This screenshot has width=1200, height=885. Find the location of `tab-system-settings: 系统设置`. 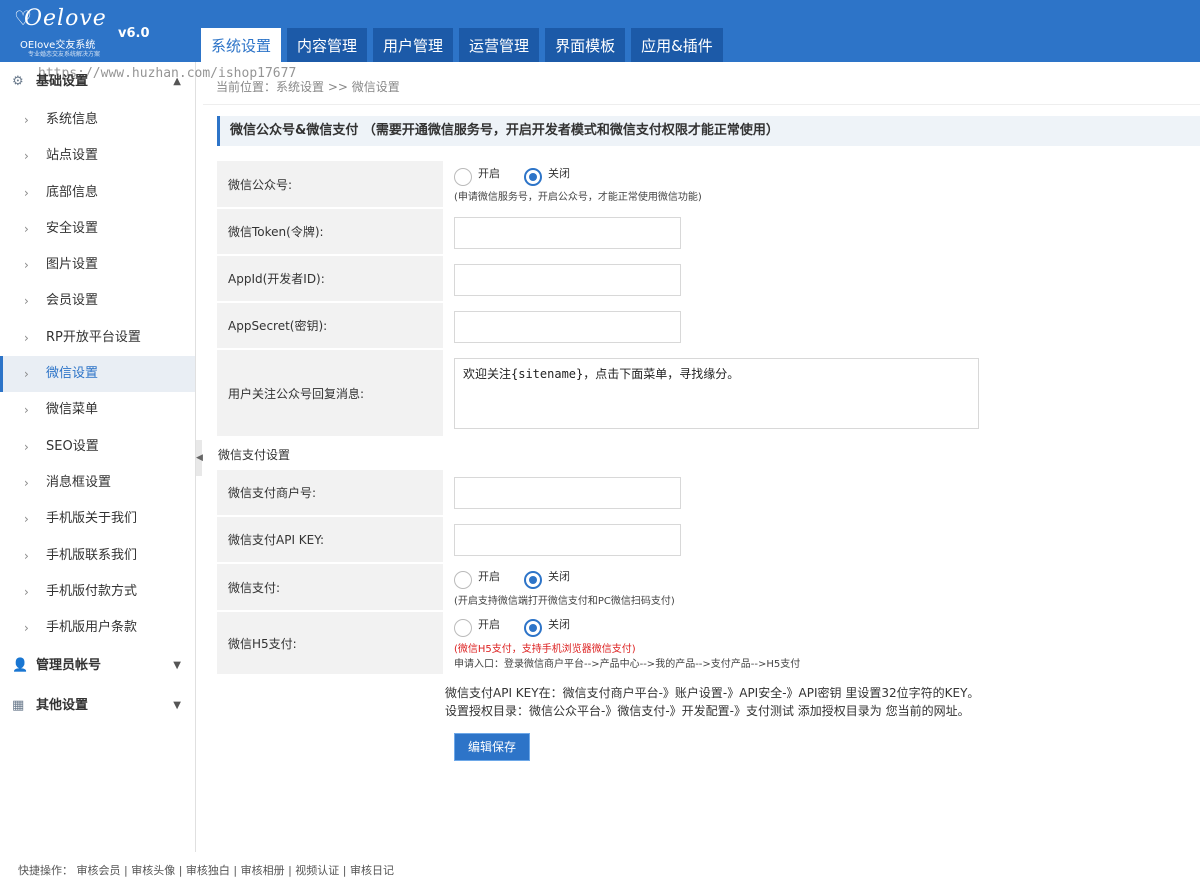

tab-system-settings: 系统设置 is located at coordinates (241, 45).